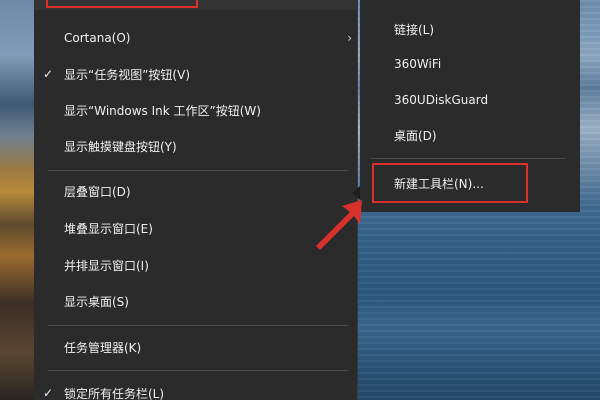 This screenshot has width=600, height=400. Describe the element at coordinates (114, 393) in the screenshot. I see `menu-item-label: 锁定所有任务栏(L)` at that location.